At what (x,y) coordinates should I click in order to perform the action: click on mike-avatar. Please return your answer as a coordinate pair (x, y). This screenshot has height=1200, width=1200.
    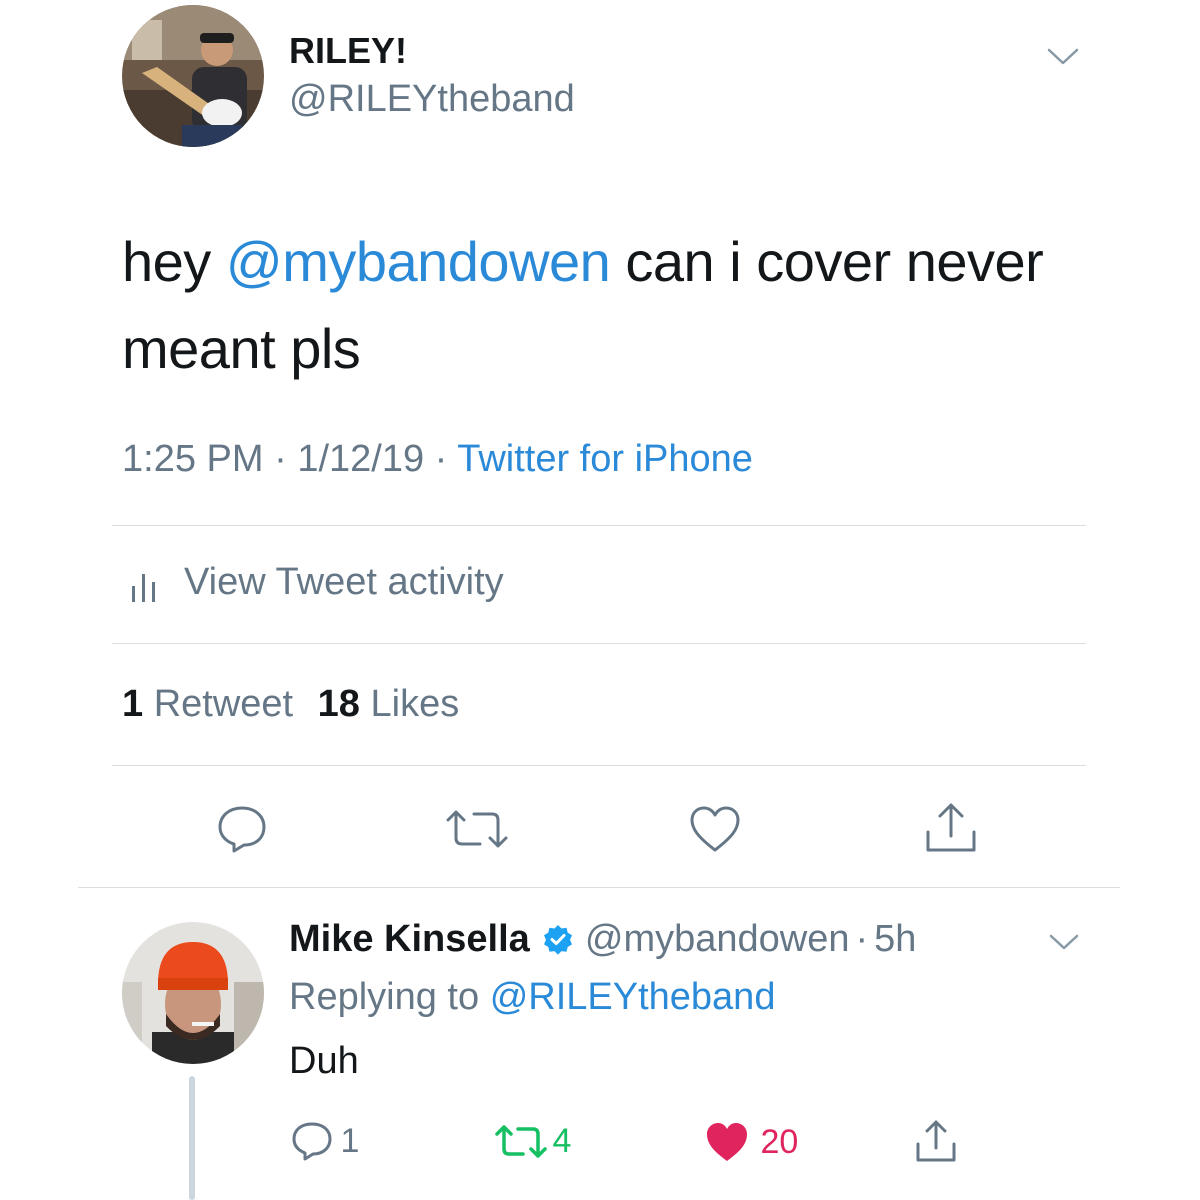
    Looking at the image, I should click on (193, 993).